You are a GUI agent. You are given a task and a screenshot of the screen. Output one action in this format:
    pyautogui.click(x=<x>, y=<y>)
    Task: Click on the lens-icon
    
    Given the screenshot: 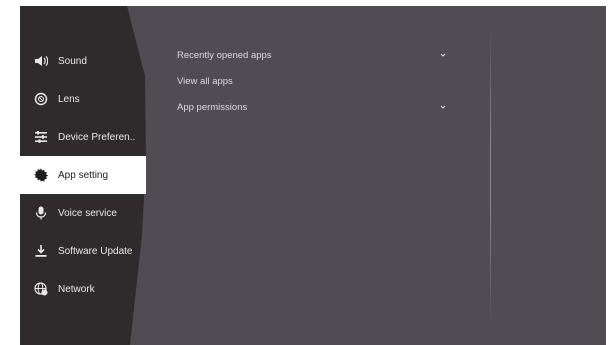 What is the action you would take?
    pyautogui.click(x=41, y=99)
    